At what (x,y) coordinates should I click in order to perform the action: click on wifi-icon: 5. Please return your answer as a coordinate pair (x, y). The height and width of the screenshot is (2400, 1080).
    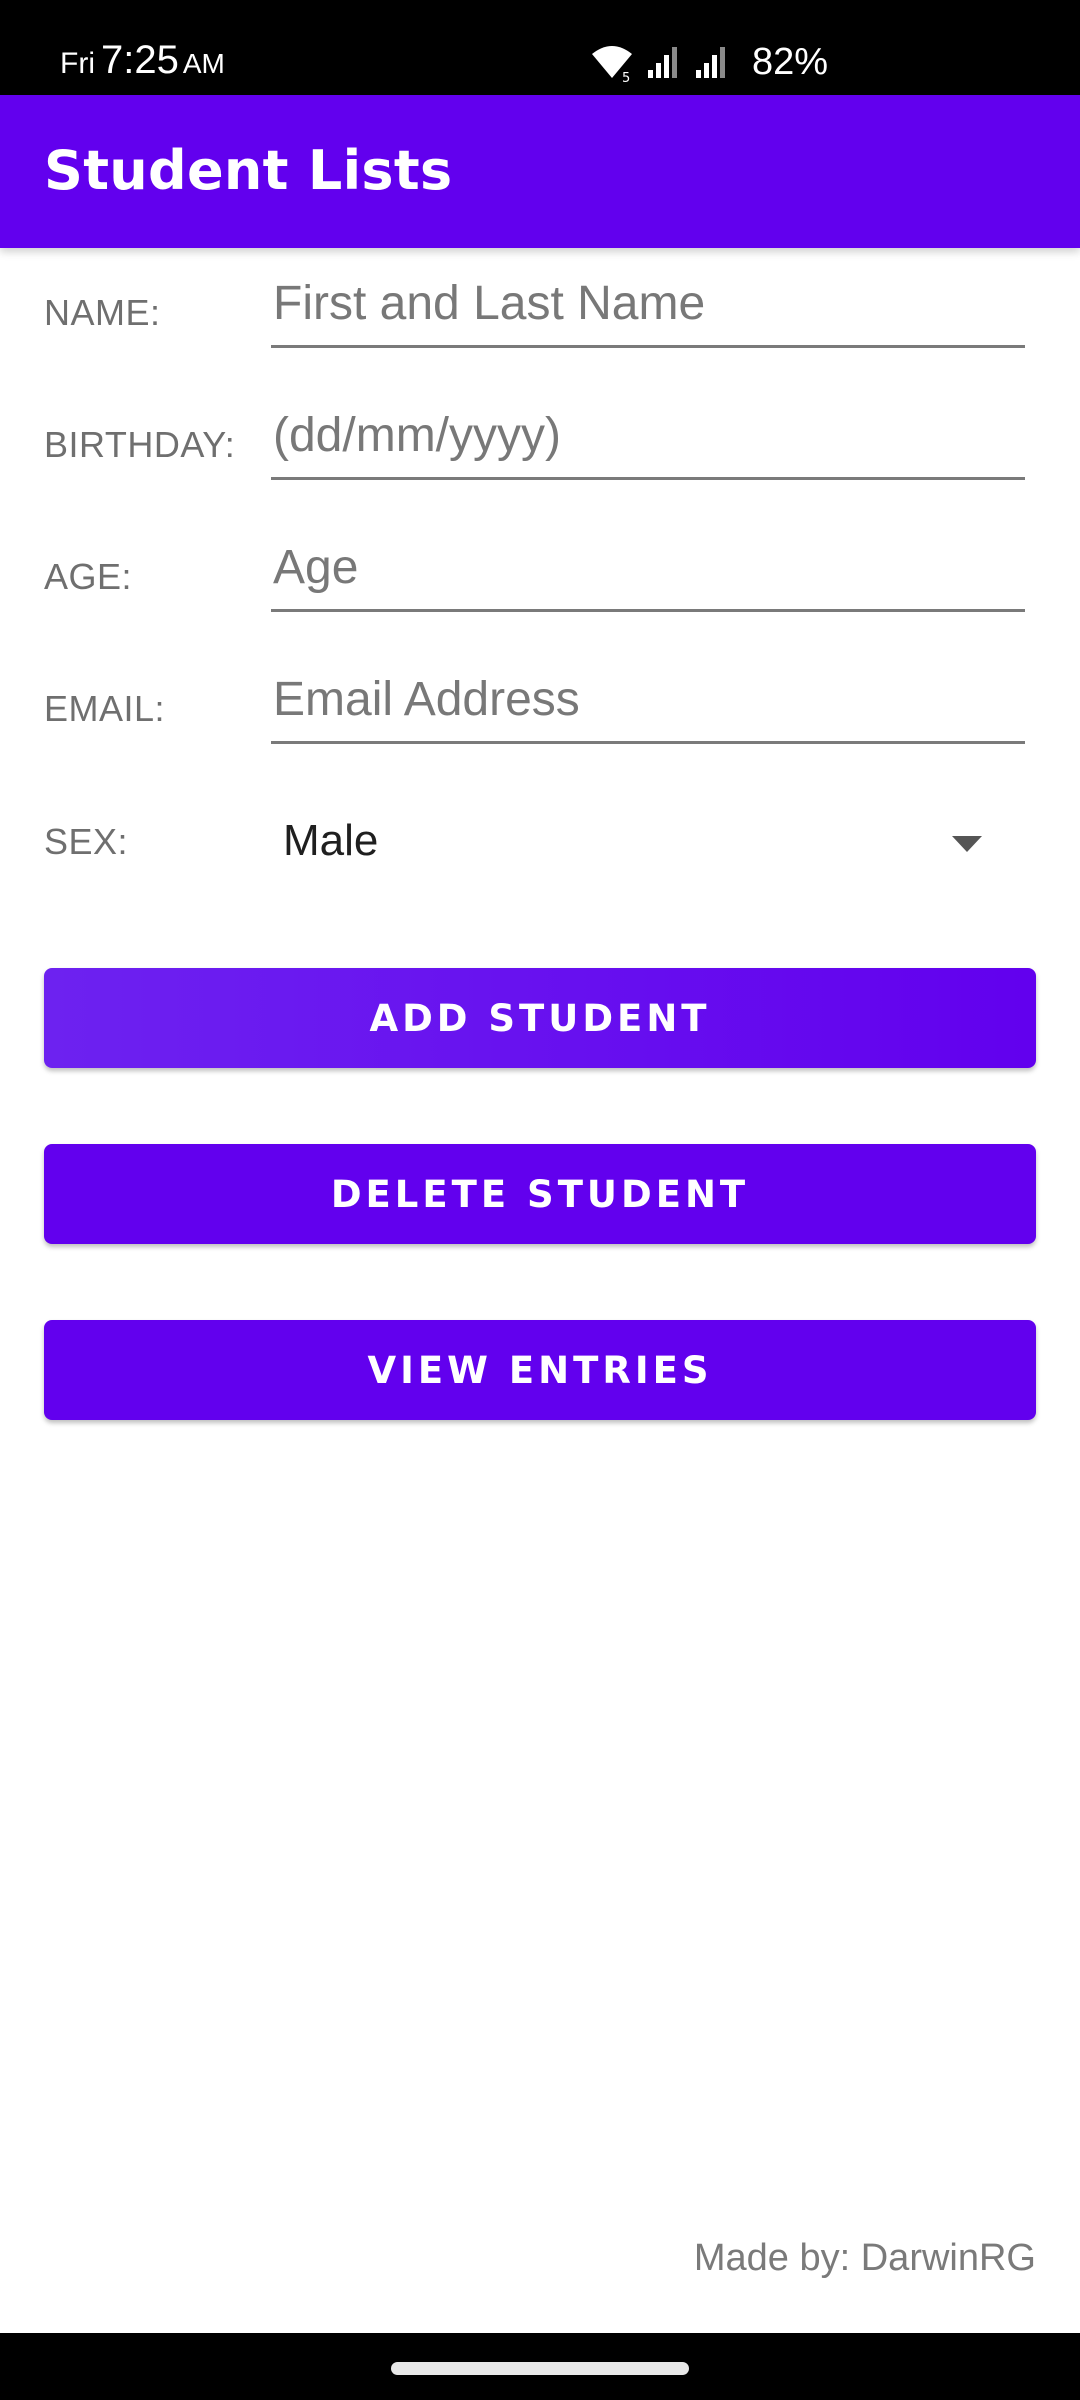
    Looking at the image, I should click on (612, 62).